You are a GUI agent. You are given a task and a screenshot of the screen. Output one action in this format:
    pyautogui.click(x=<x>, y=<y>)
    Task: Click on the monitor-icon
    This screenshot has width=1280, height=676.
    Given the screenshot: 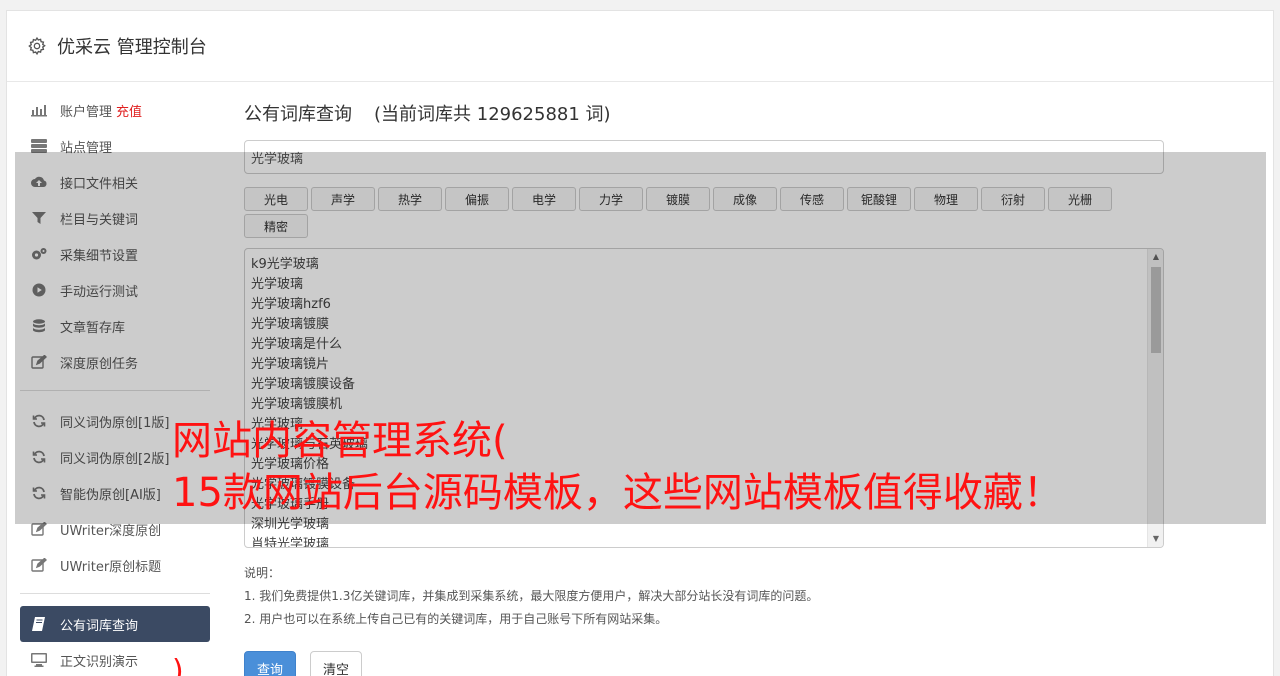 What is the action you would take?
    pyautogui.click(x=39, y=660)
    